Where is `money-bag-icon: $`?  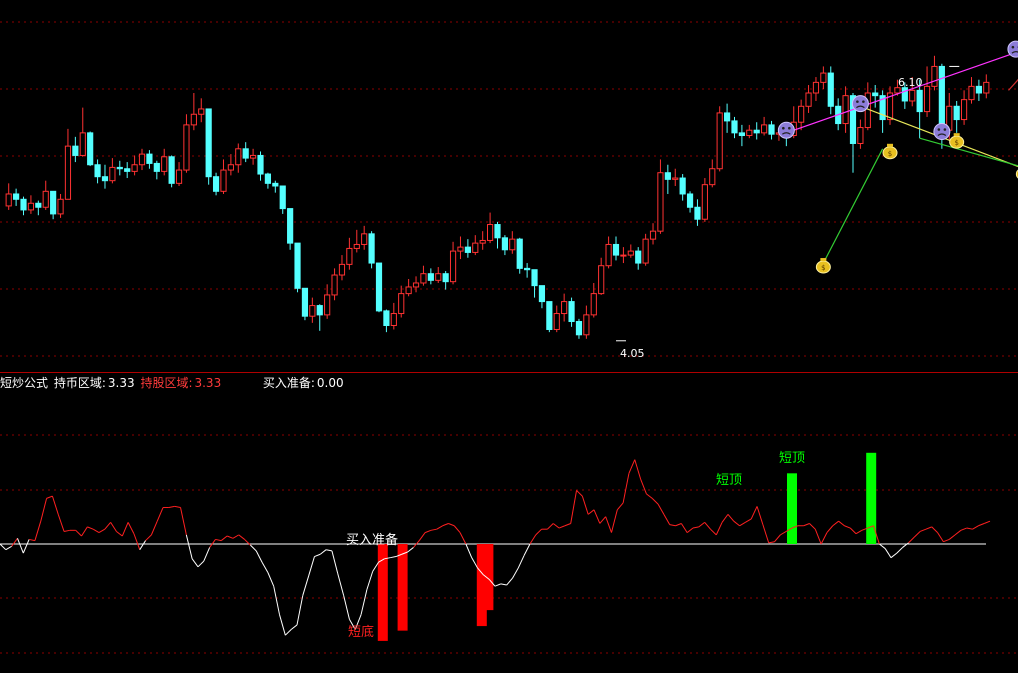
money-bag-icon: $ is located at coordinates (823, 266).